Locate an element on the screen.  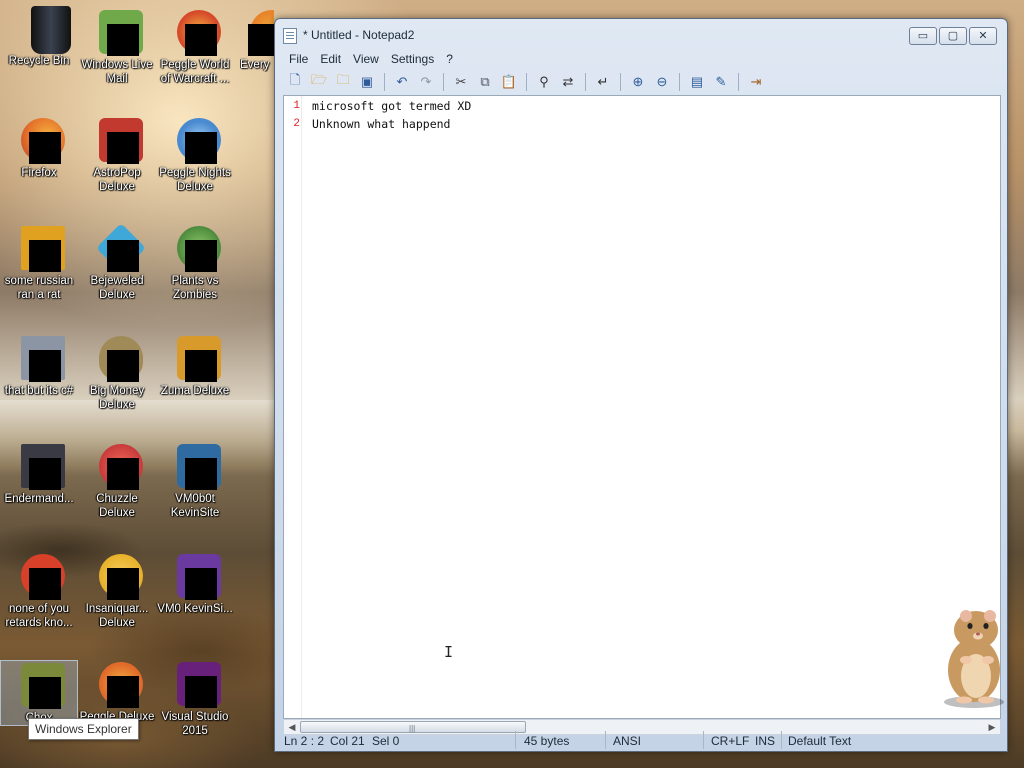
desktop-icon-label: Insaniquar... Deluxe is located at coordinates (117, 616).